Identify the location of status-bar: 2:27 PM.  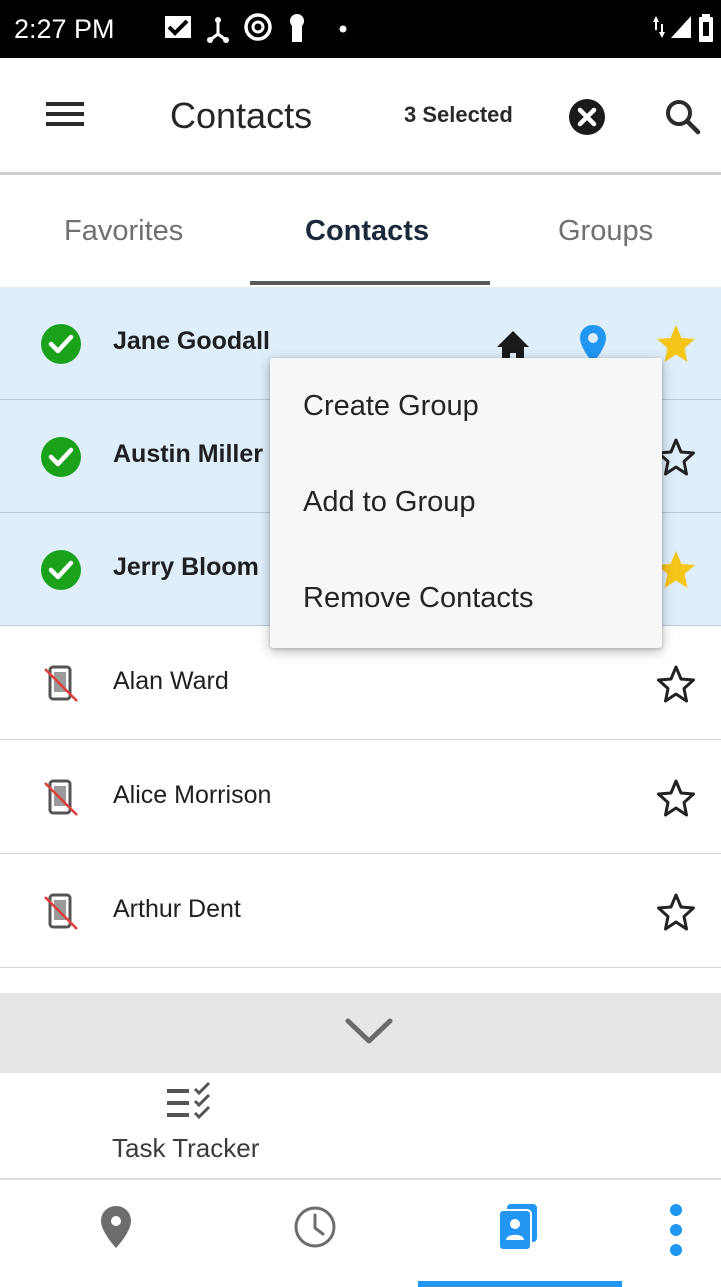
(360, 29).